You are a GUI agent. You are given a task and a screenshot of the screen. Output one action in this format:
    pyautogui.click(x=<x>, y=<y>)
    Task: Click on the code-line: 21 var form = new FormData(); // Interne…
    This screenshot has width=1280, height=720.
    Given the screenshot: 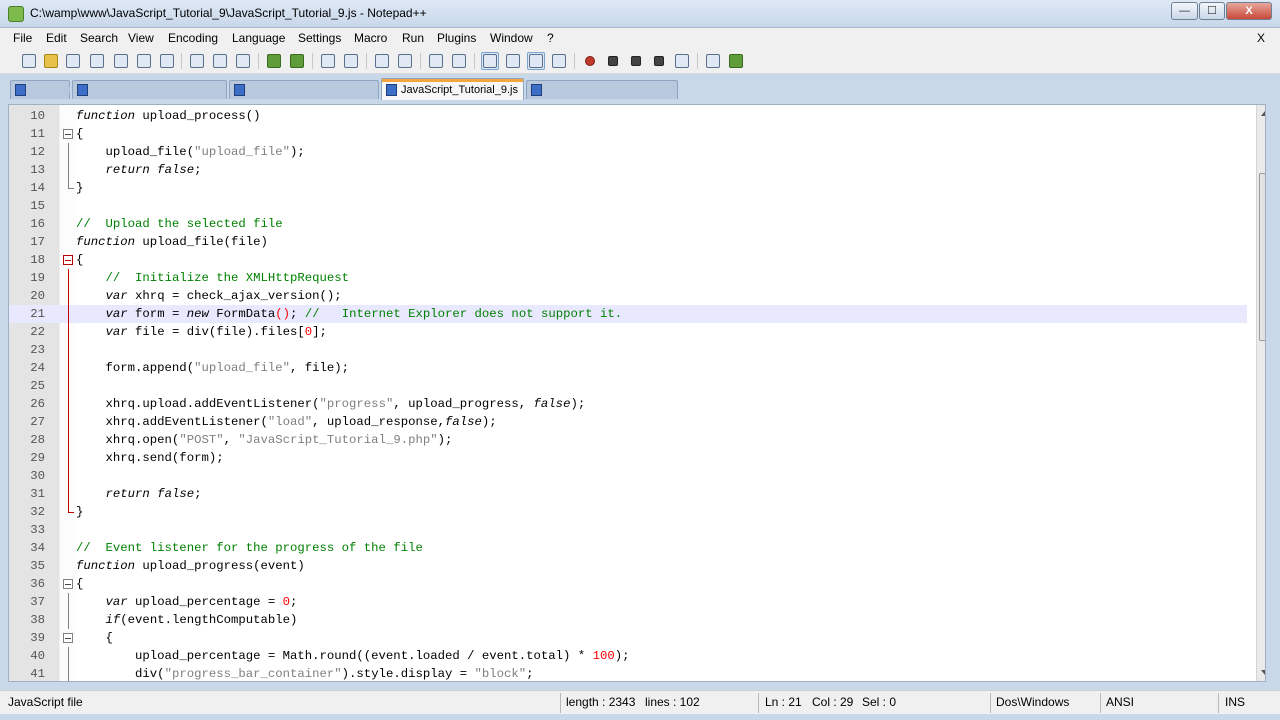 What is the action you would take?
    pyautogui.click(x=628, y=314)
    